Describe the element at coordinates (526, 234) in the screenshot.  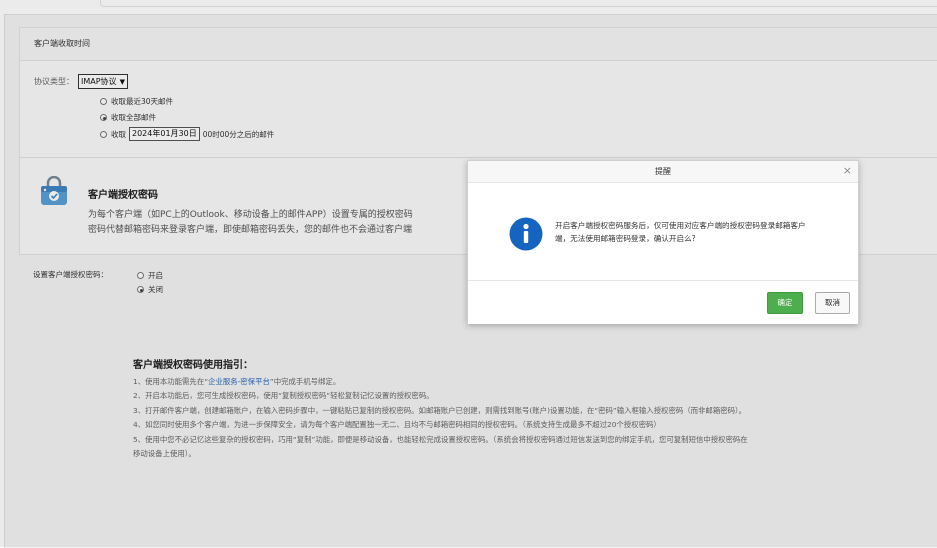
I see `info-icon` at that location.